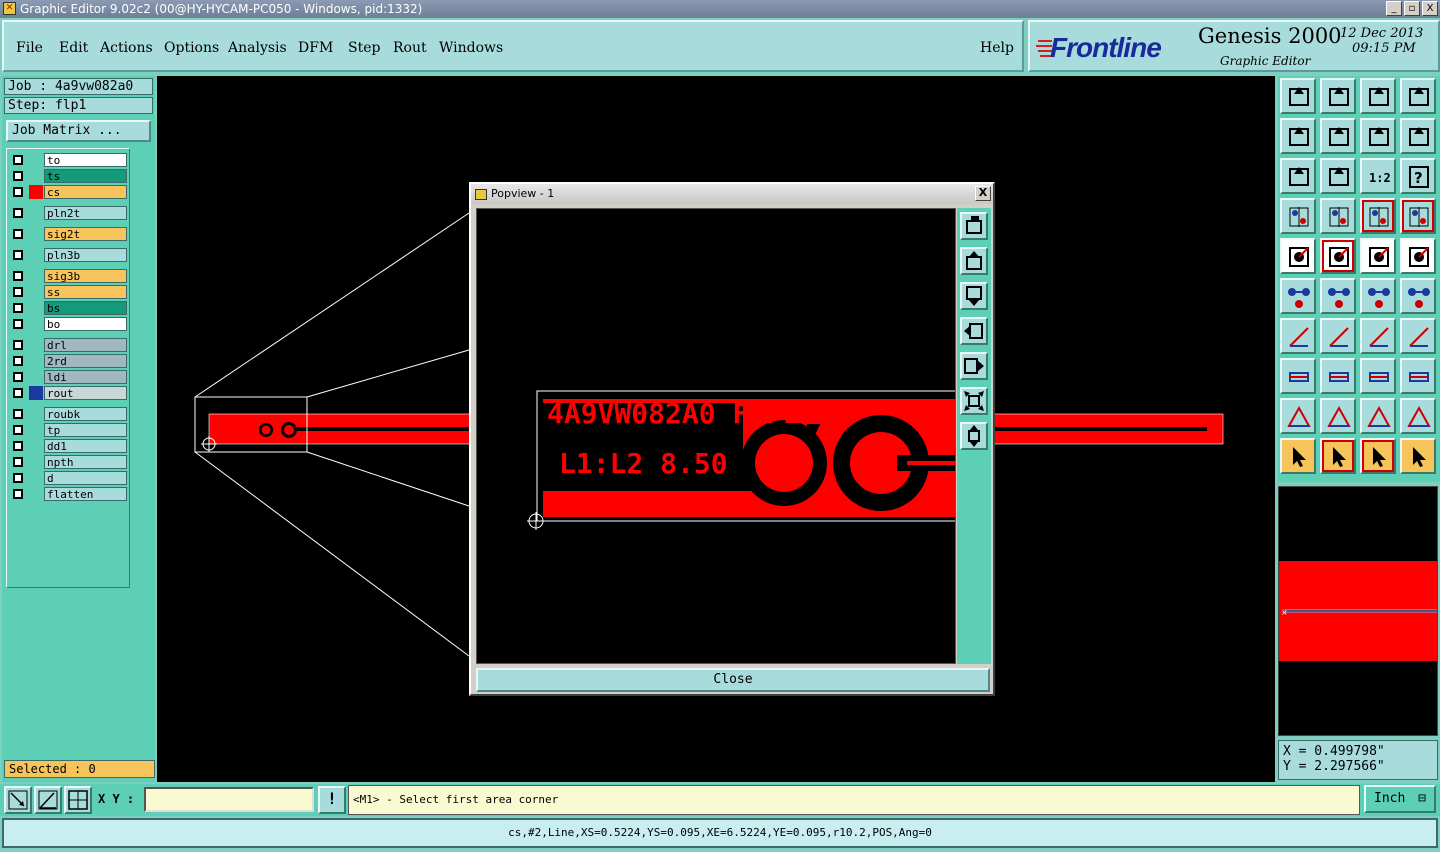  Describe the element at coordinates (1378, 336) in the screenshot. I see `arc-icon` at that location.